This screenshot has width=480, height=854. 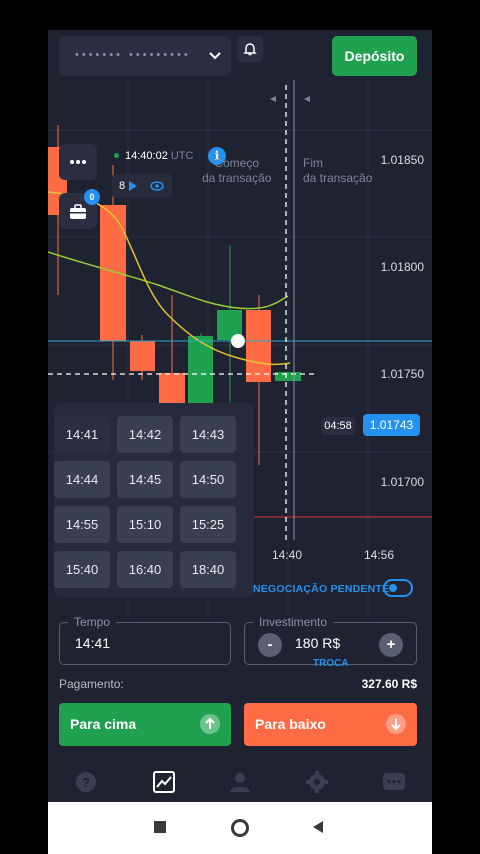 I want to click on bell-icon, so click(x=250, y=49).